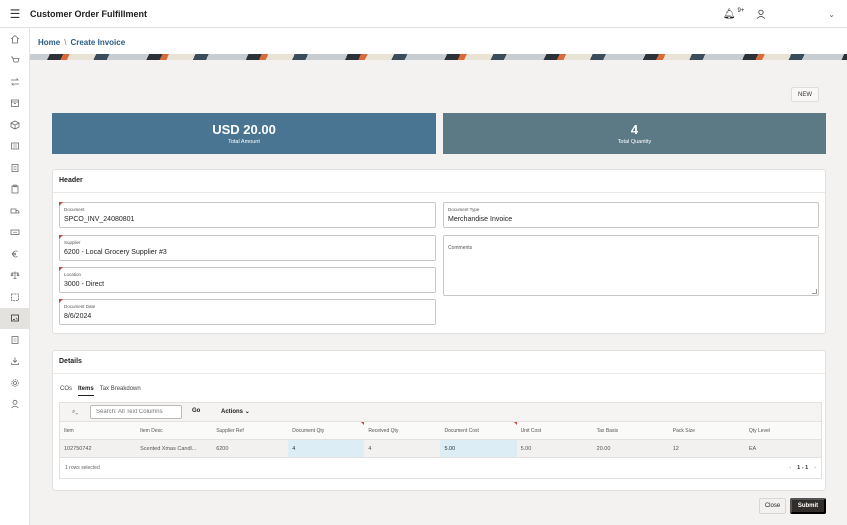 The image size is (847, 525). I want to click on details-title: Details, so click(70, 361).